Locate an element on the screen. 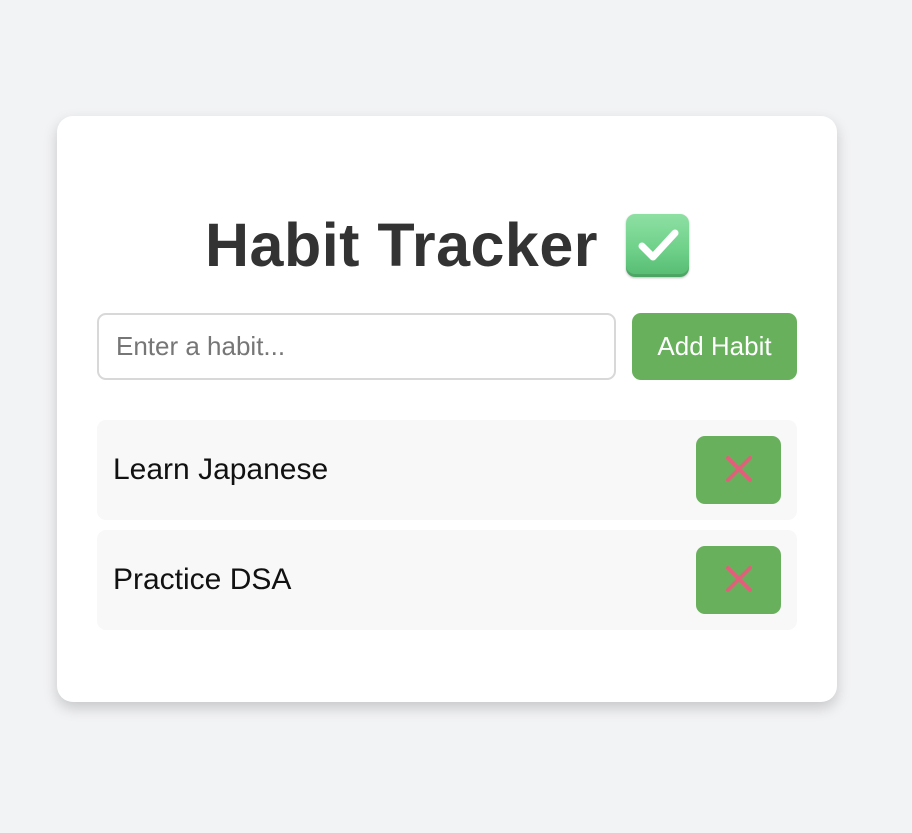 Image resolution: width=912 pixels, height=833 pixels. title-row: Habit Tracker is located at coordinates (447, 245).